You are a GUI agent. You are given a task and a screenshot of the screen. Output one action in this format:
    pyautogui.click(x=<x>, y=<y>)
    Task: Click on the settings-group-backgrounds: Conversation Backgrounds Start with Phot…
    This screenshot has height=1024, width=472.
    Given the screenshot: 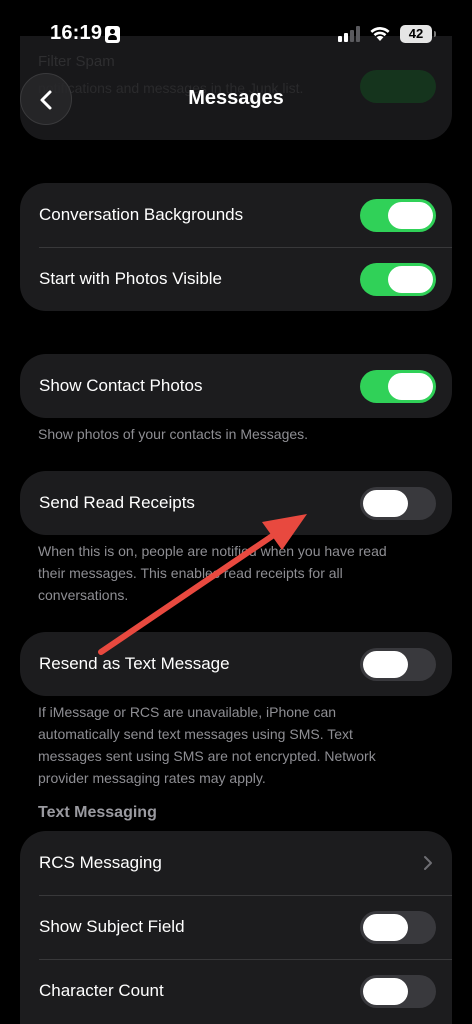 What is the action you would take?
    pyautogui.click(x=236, y=247)
    